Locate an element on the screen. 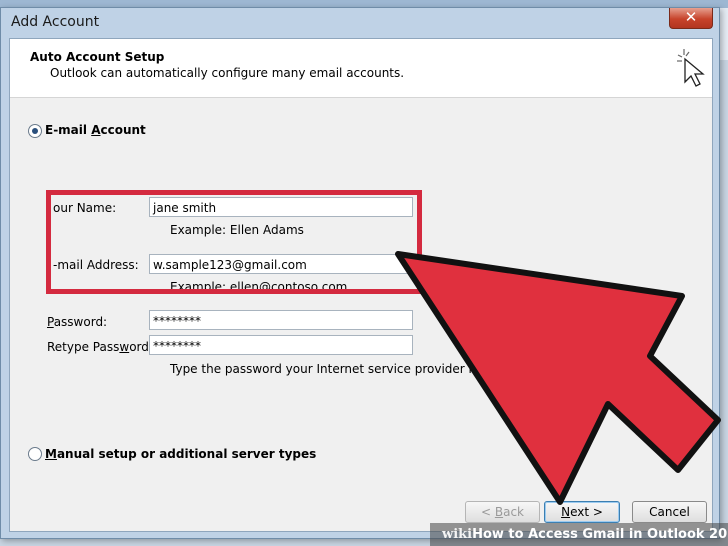  retype-password-label: Retype Password: is located at coordinates (100, 347).